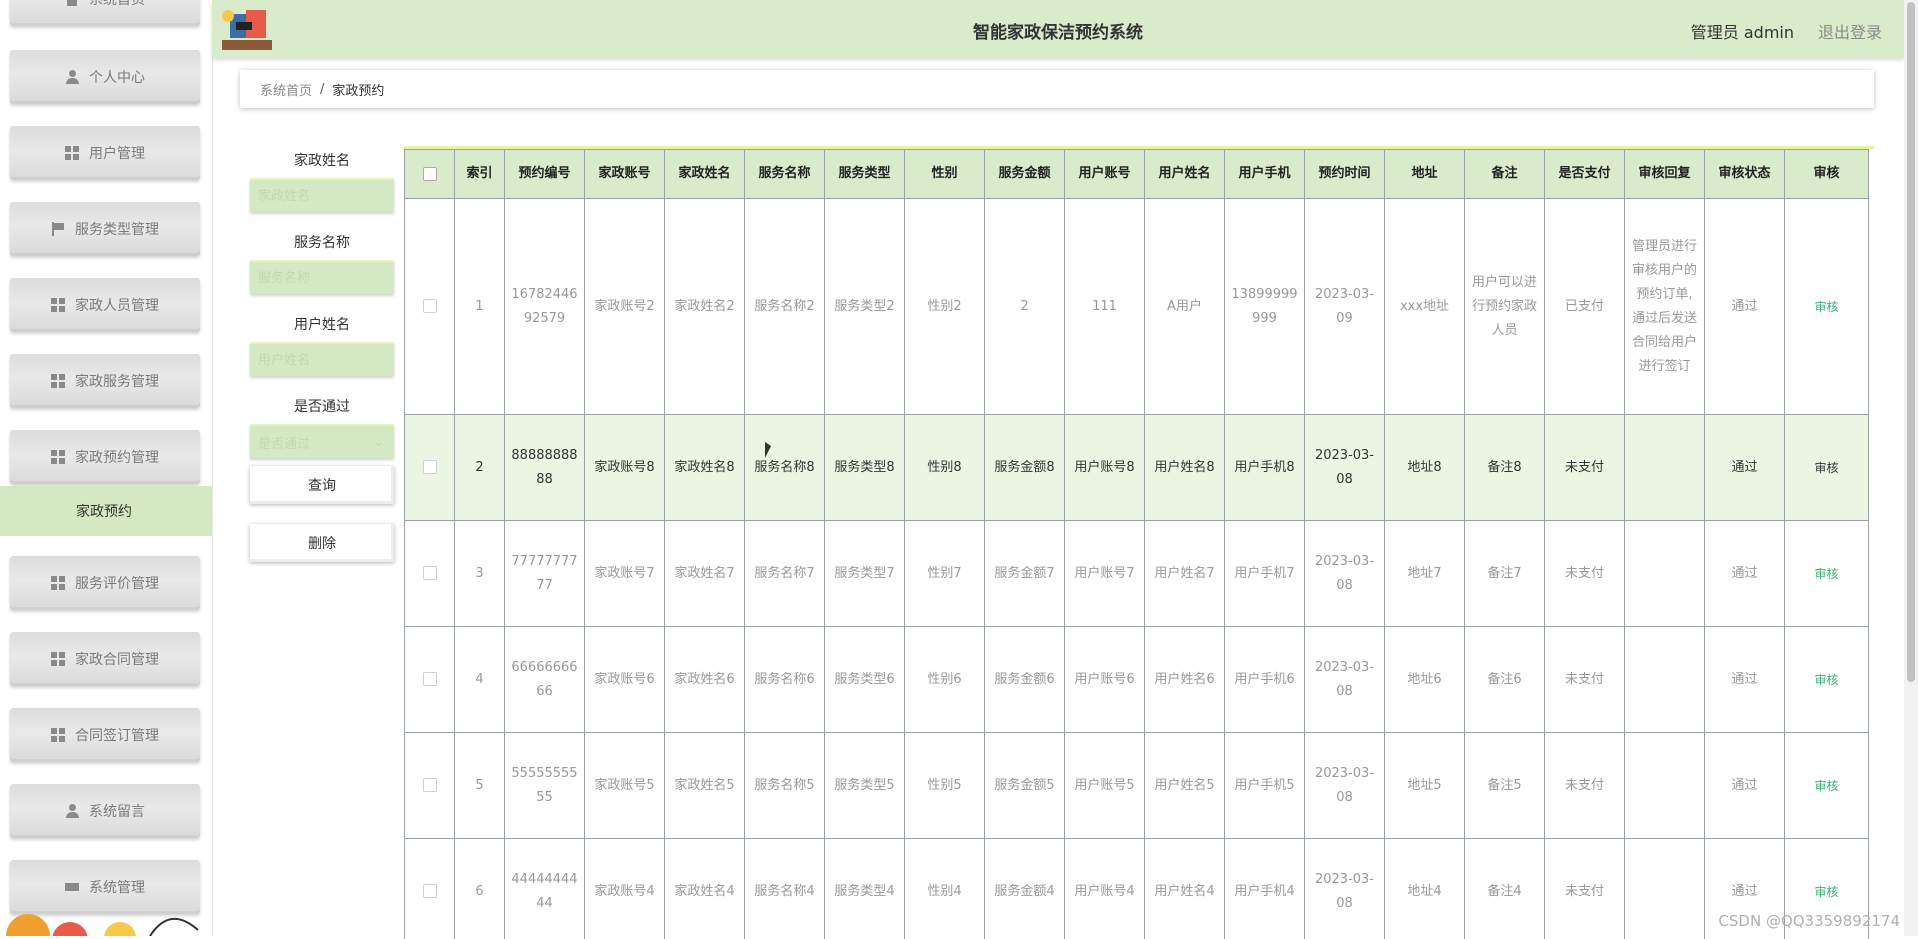 This screenshot has width=1918, height=939. What do you see at coordinates (1345, 468) in the screenshot?
I see `table-cell: 2023-03-08` at bounding box center [1345, 468].